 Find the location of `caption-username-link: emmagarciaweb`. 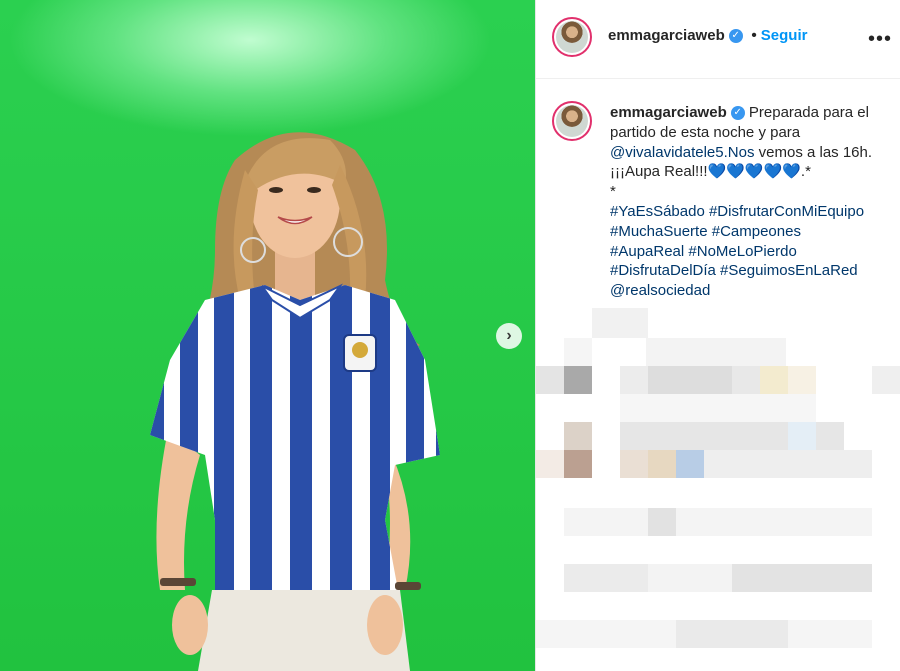

caption-username-link: emmagarciaweb is located at coordinates (668, 112).